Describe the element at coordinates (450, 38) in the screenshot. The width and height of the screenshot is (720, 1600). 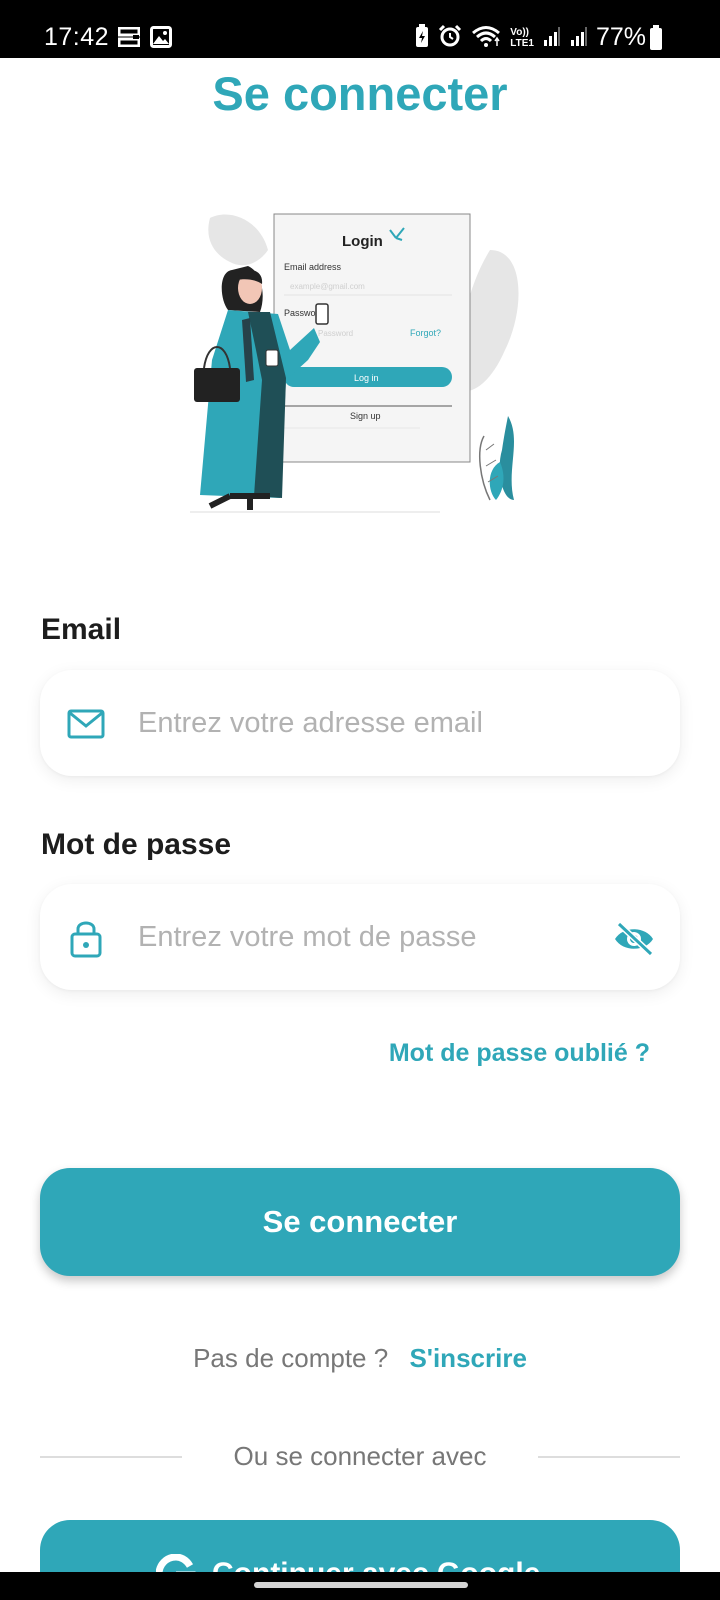
I see `alarm-icon` at that location.